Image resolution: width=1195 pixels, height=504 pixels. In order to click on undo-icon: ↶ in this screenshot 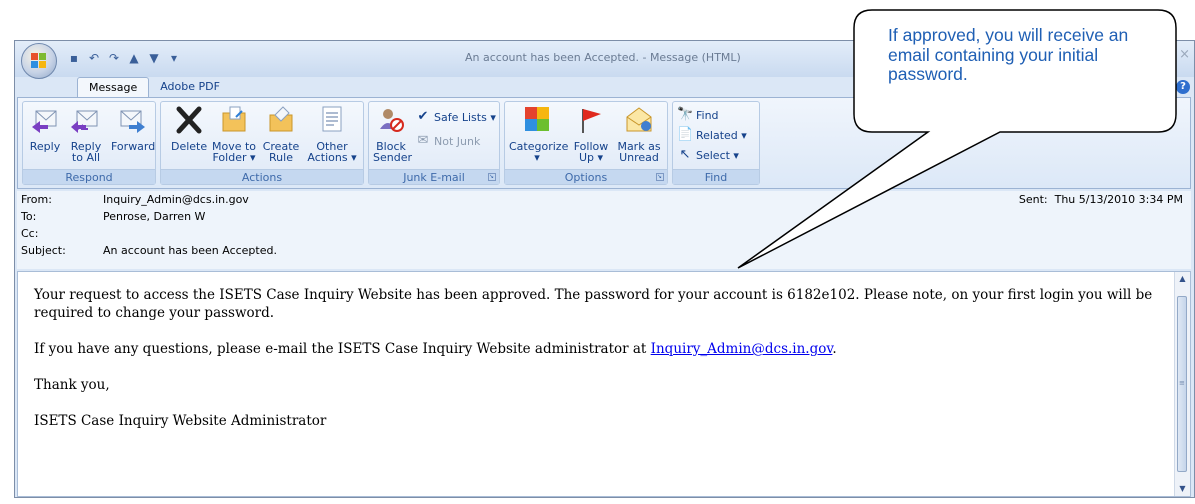, I will do `click(94, 58)`.